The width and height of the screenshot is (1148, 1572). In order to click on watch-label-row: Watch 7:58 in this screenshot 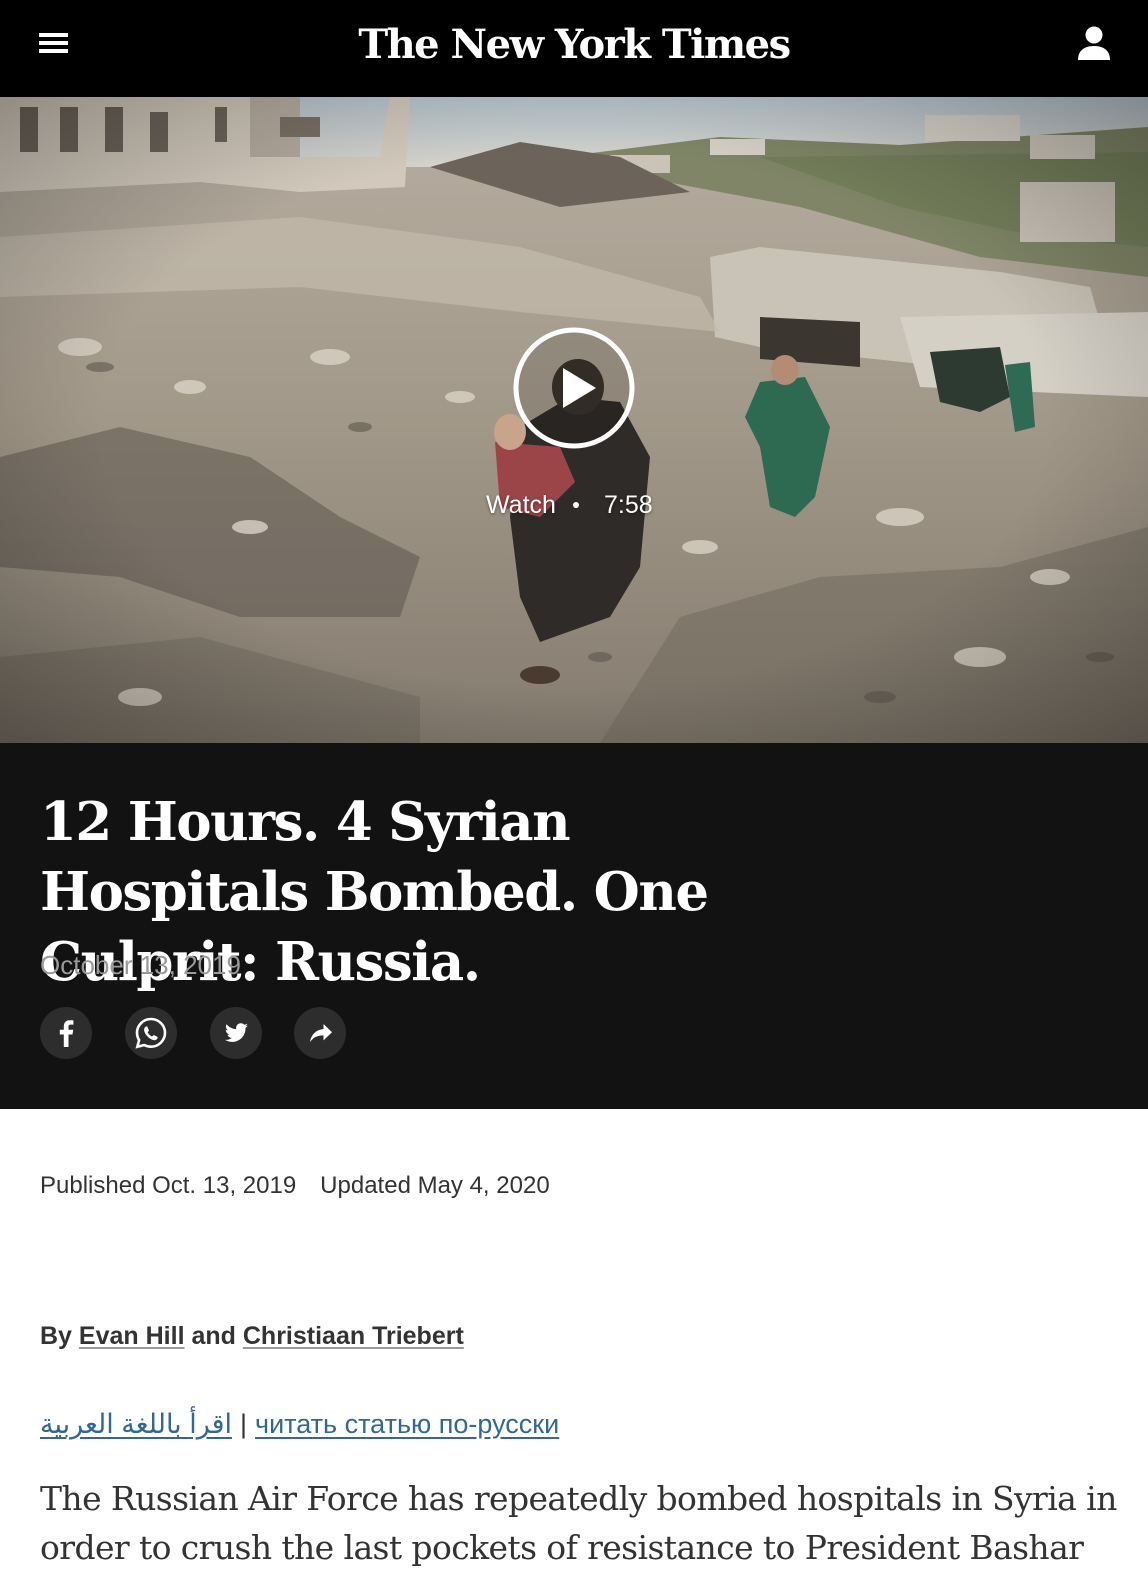, I will do `click(574, 505)`.